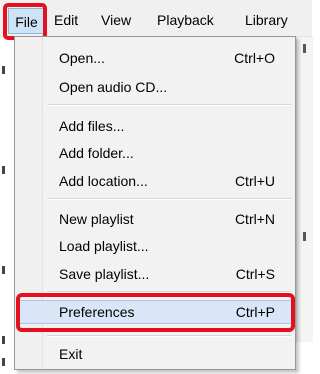 The width and height of the screenshot is (320, 374). I want to click on menu-item-exit: Exit, so click(155, 354).